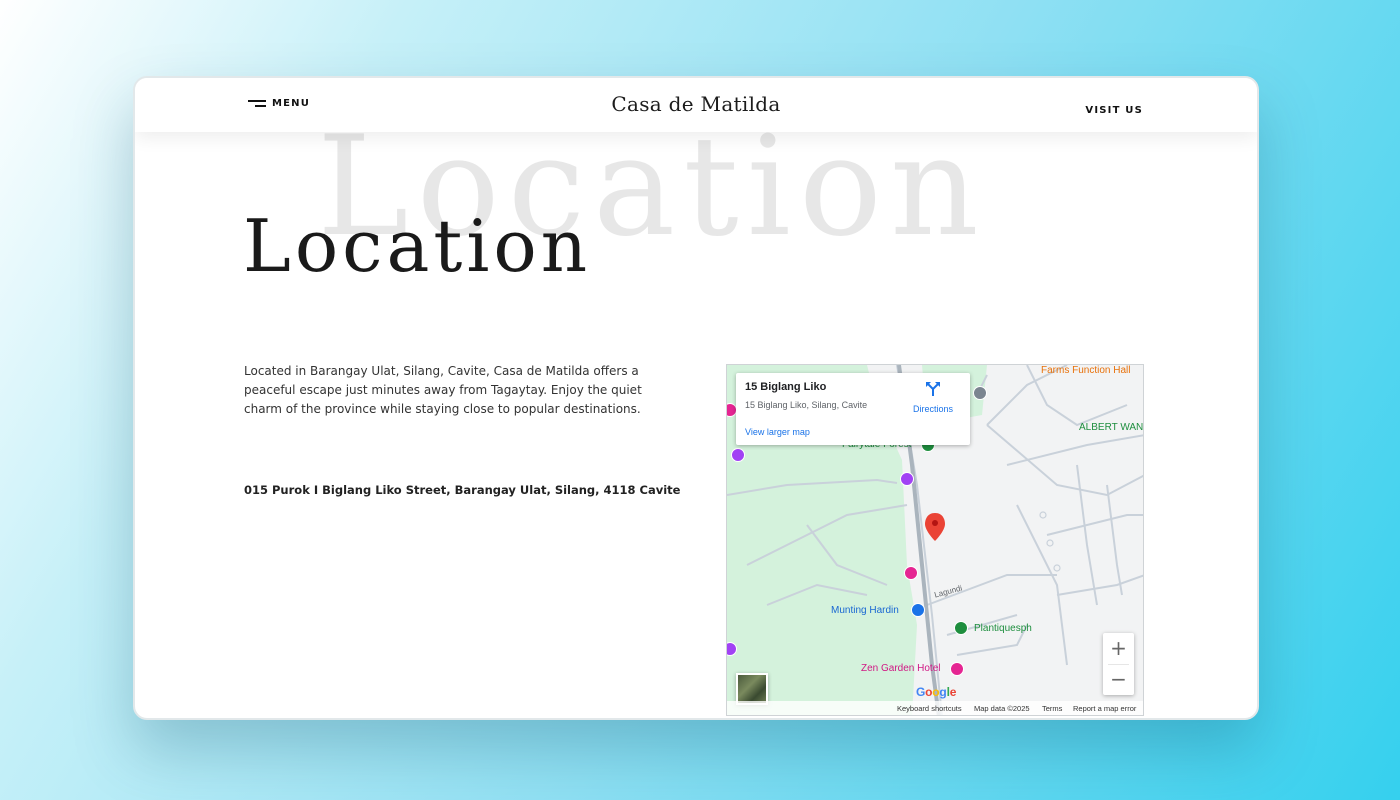 This screenshot has height=800, width=1400. Describe the element at coordinates (911, 573) in the screenshot. I see `activity-poi-icon` at that location.